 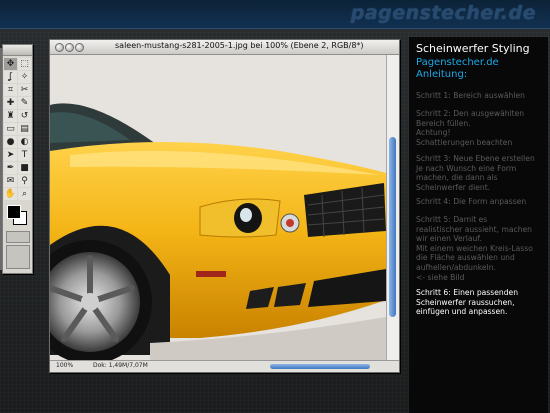 What do you see at coordinates (18, 257) in the screenshot?
I see `screen-mode-buttons` at bounding box center [18, 257].